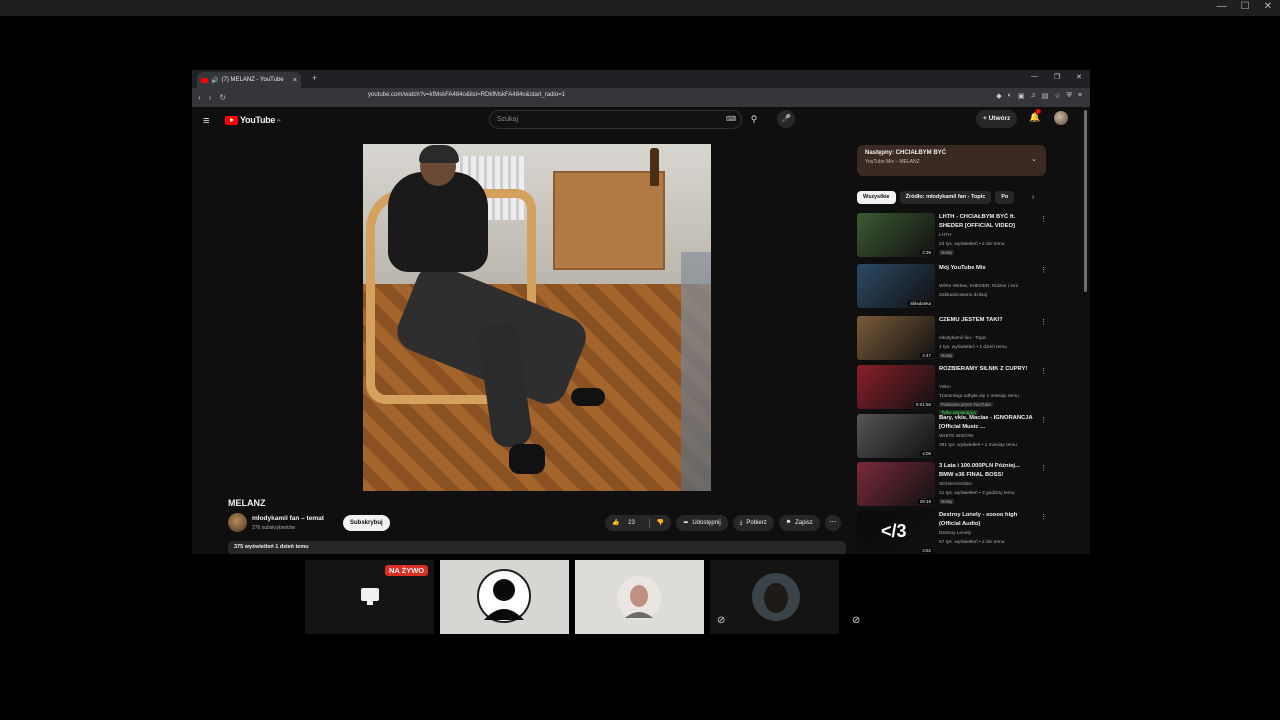  I want to click on chip-all: Wszystkie, so click(876, 197).